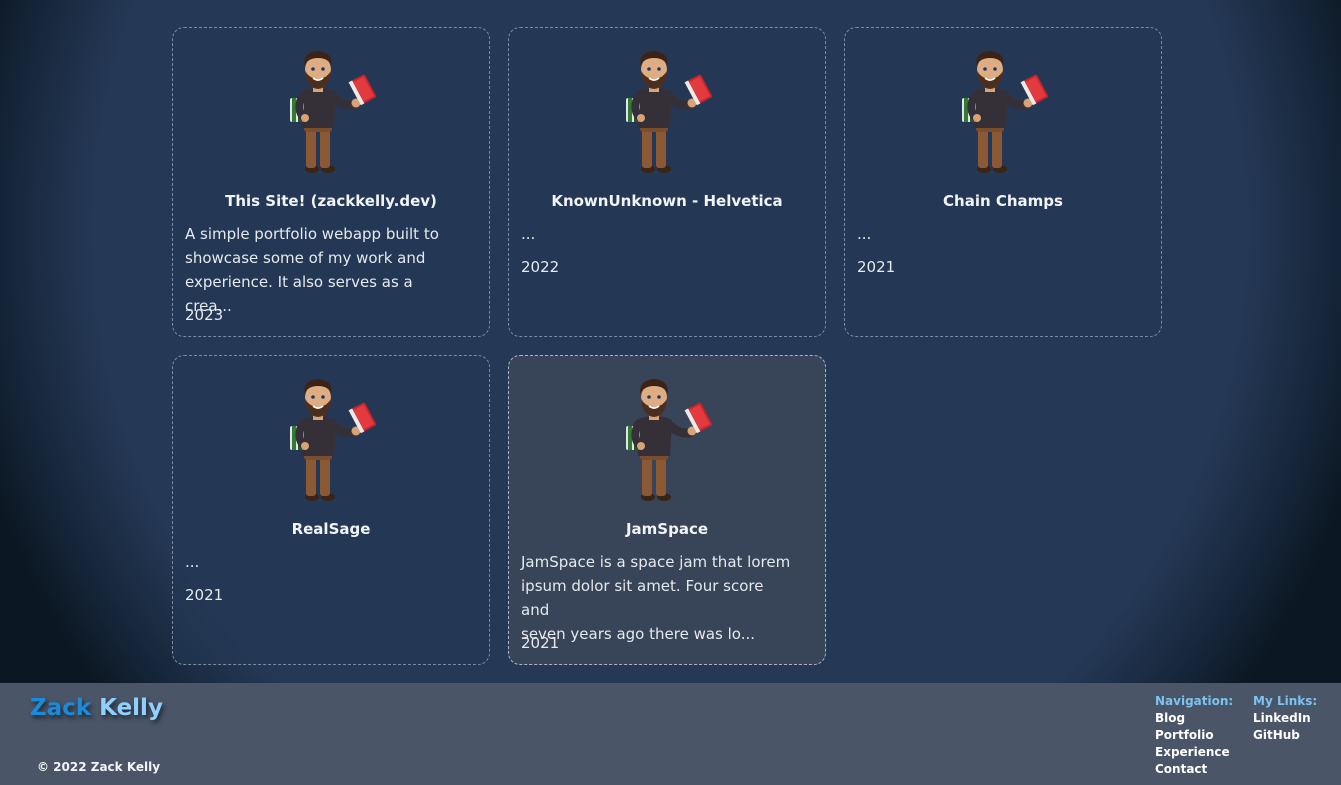  What do you see at coordinates (1194, 701) in the screenshot?
I see `navigation-heading: Navigation:` at bounding box center [1194, 701].